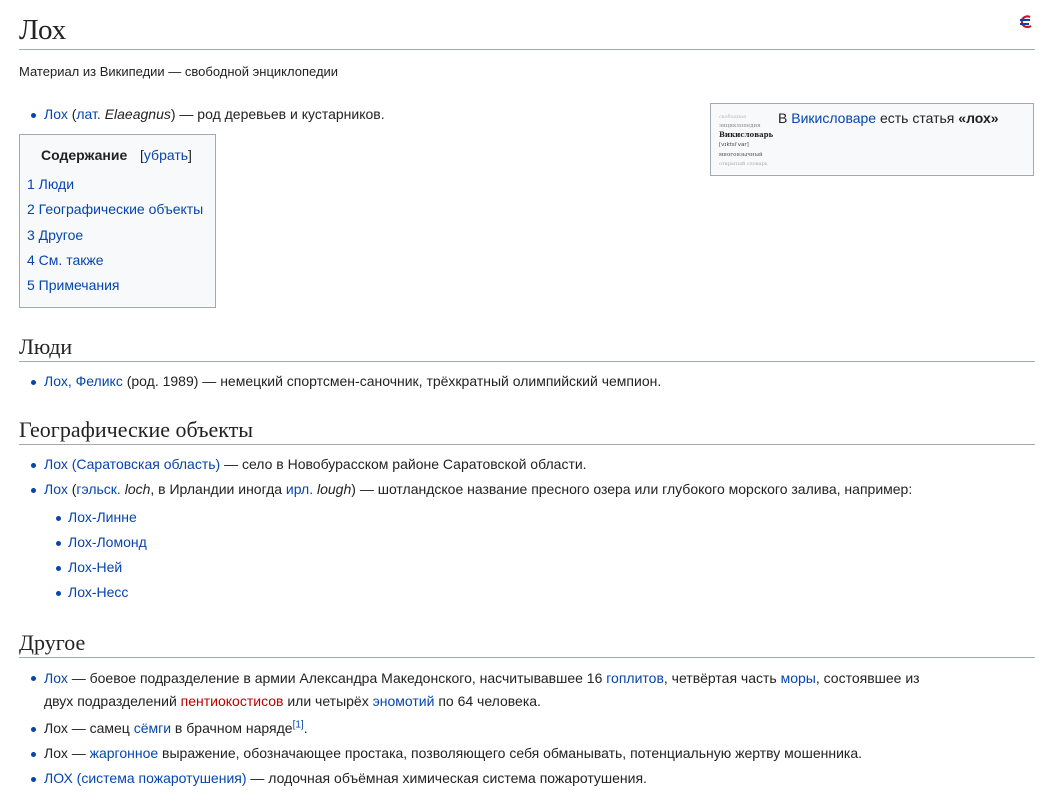  What do you see at coordinates (404, 701) in the screenshot?
I see `link-enomoty: эномотий` at bounding box center [404, 701].